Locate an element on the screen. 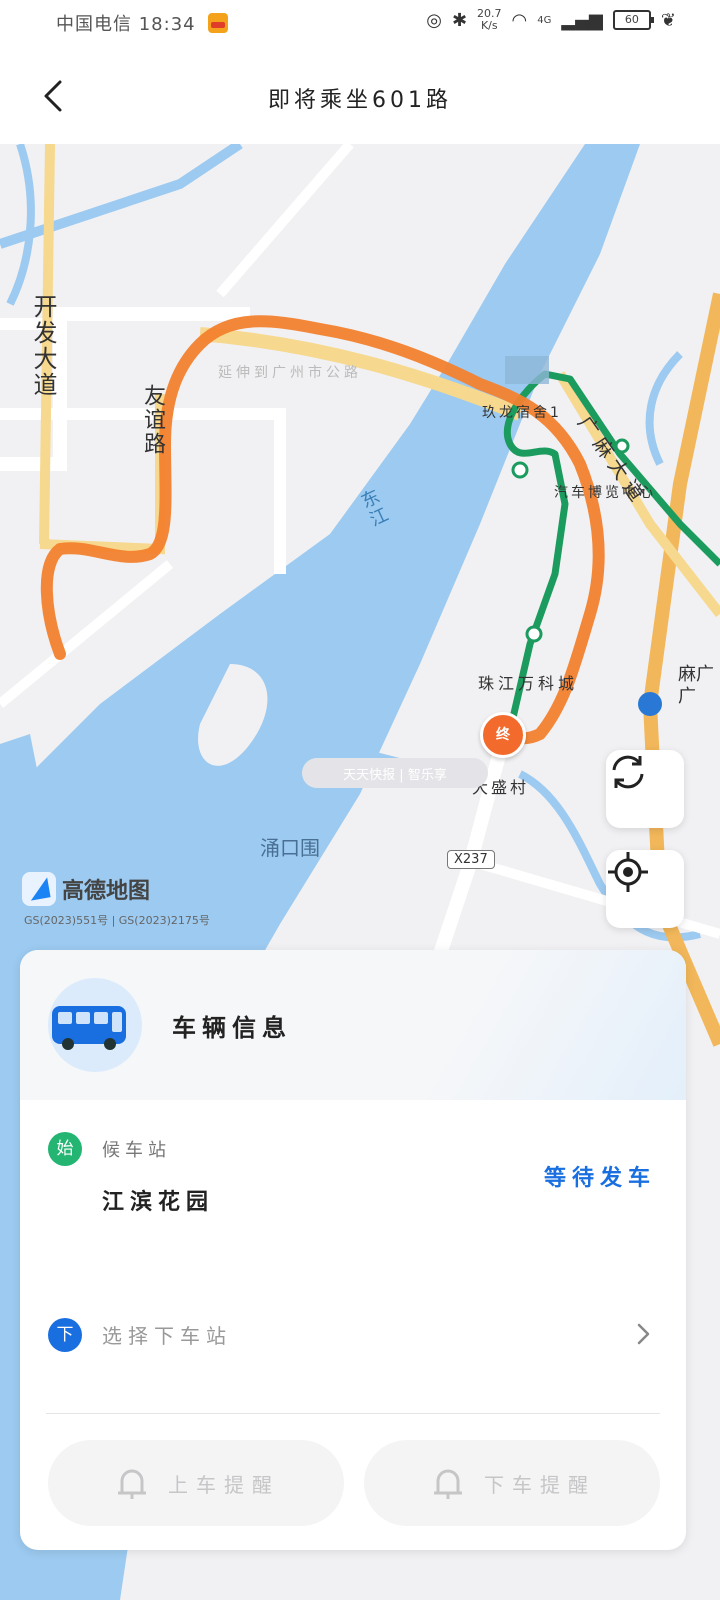 Image resolution: width=720 pixels, height=1600 pixels. refresh-button is located at coordinates (645, 789).